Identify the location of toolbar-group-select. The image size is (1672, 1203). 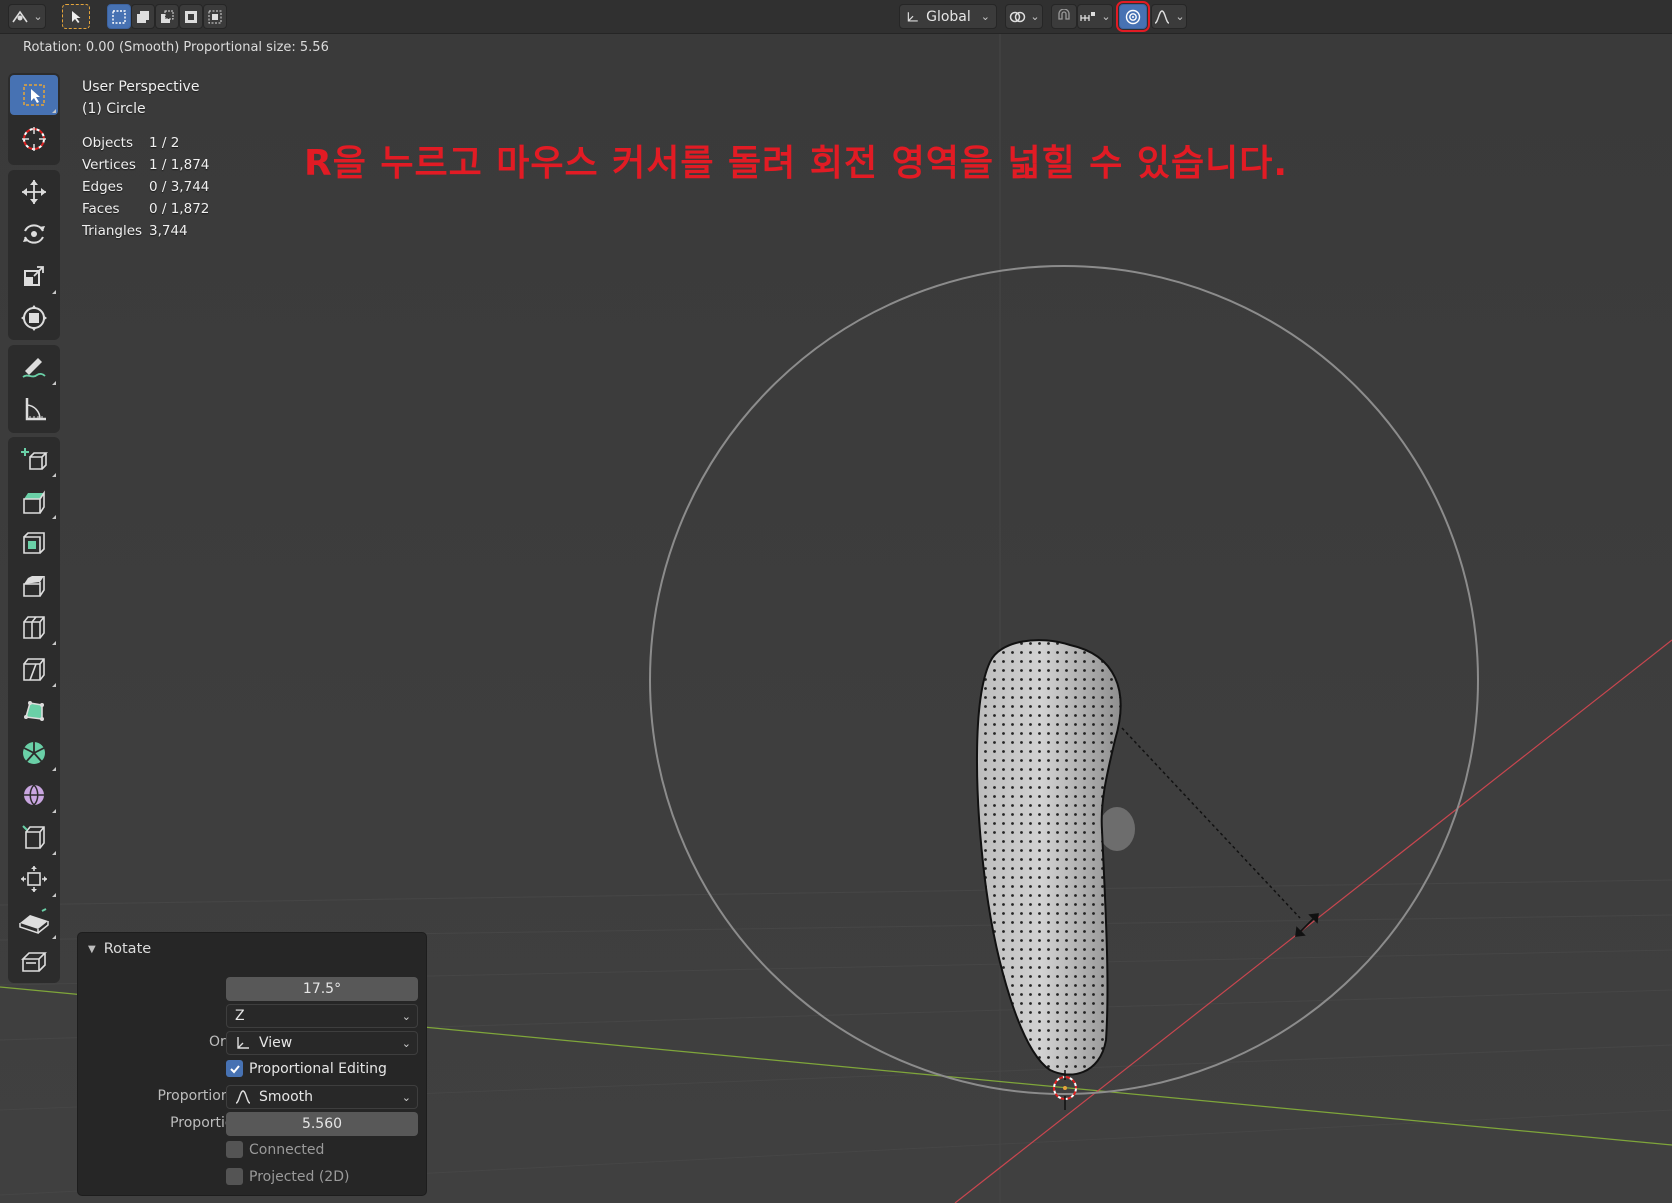
(34, 119).